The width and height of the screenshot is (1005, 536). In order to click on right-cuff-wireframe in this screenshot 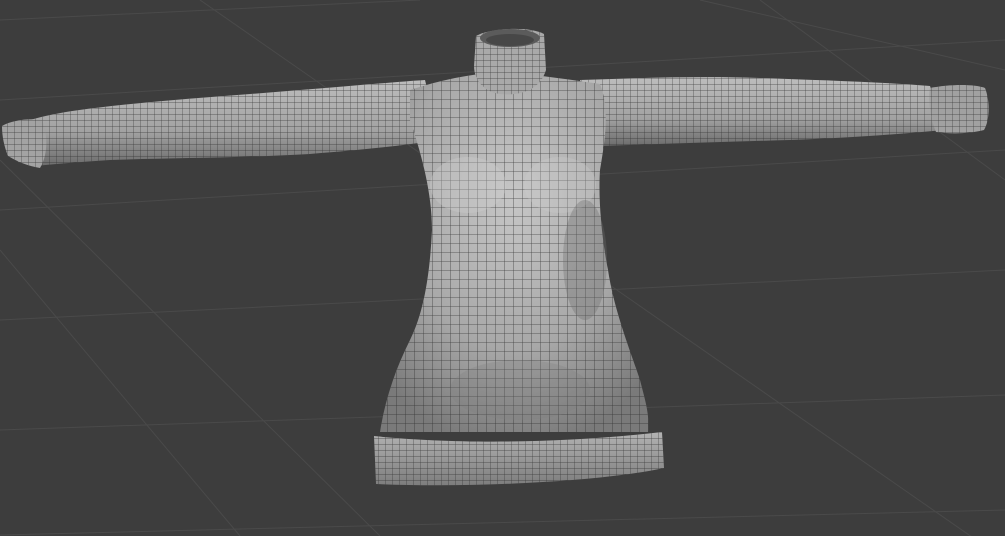, I will do `click(959, 109)`.